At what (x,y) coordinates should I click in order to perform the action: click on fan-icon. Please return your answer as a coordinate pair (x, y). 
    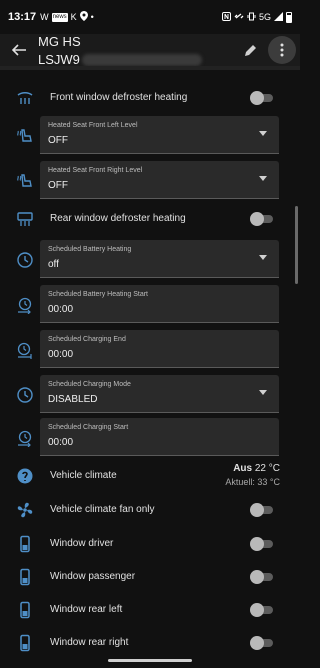
    Looking at the image, I should click on (25, 510).